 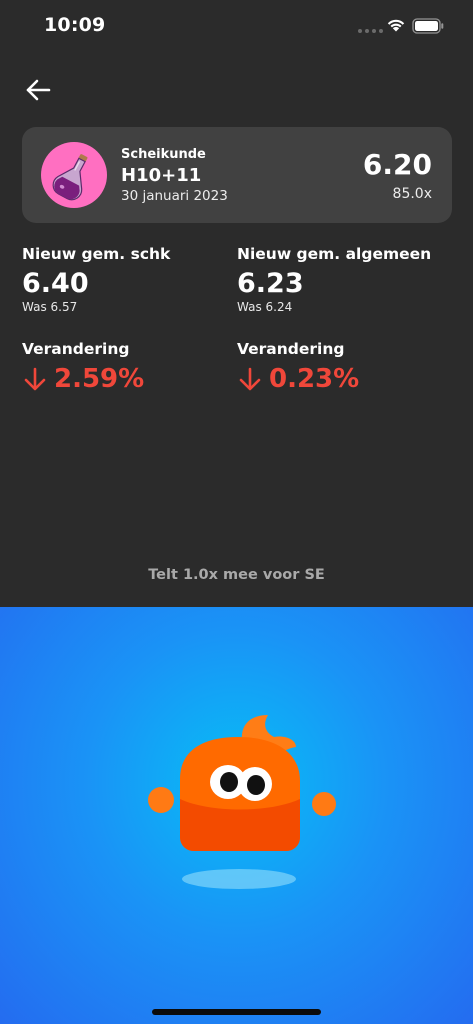 What do you see at coordinates (174, 196) in the screenshot?
I see `test-date: 30 januari 2023` at bounding box center [174, 196].